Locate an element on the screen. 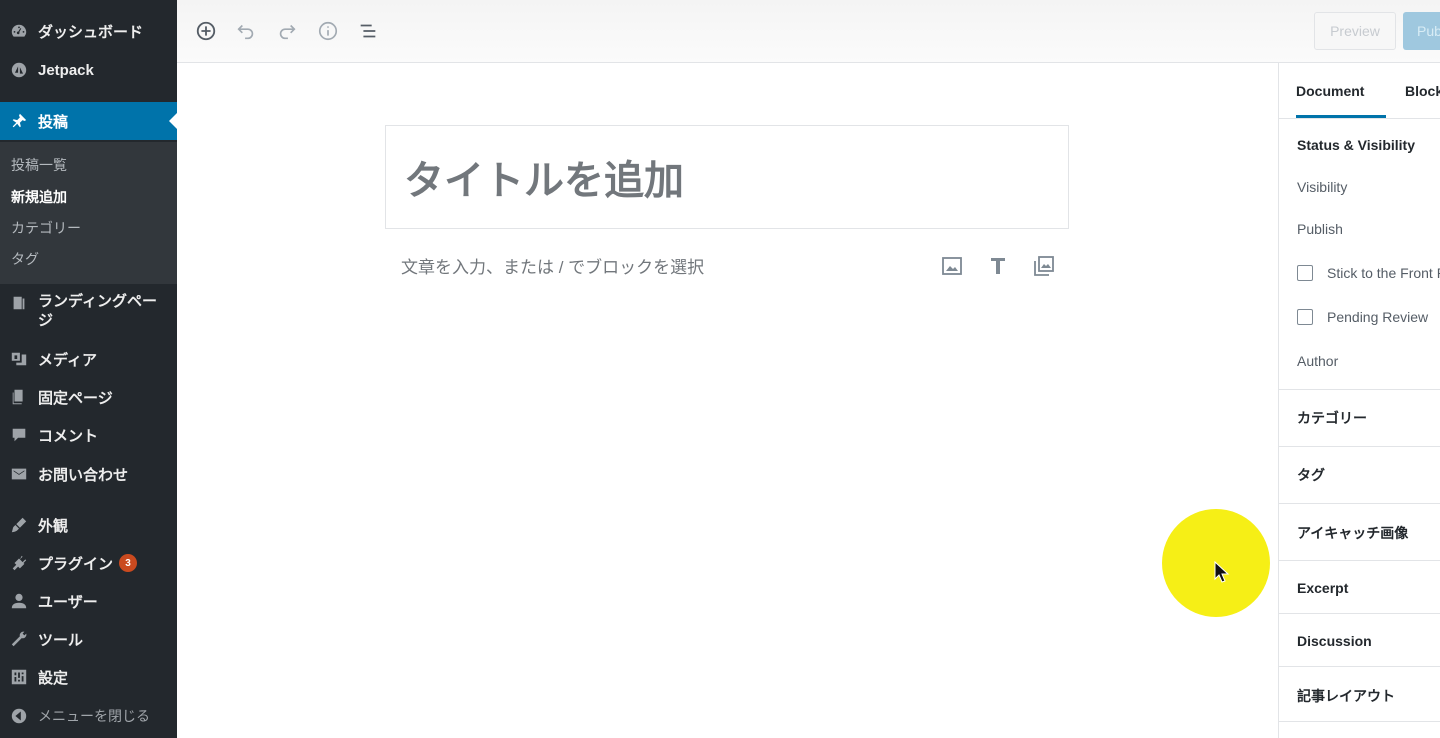 The image size is (1440, 738). default-block-appender: 文章を入力、または / でブロックを選択 is located at coordinates (552, 265).